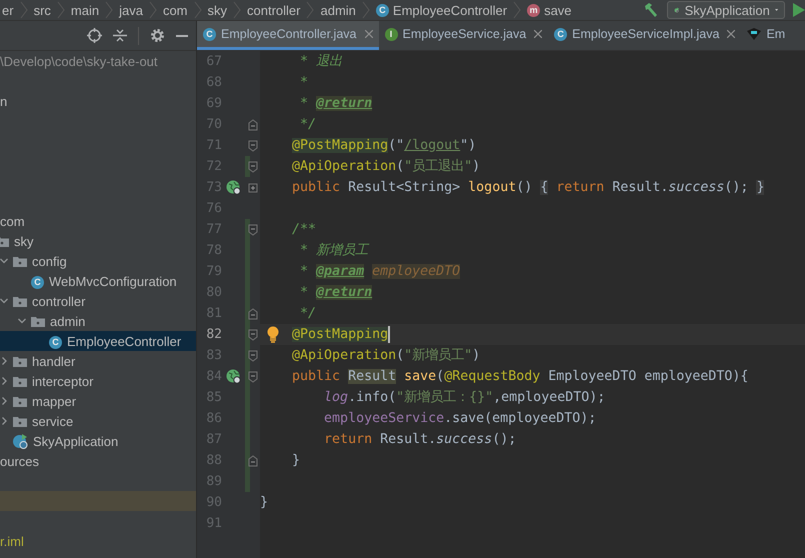 Image resolution: width=805 pixels, height=558 pixels. Describe the element at coordinates (464, 397) in the screenshot. I see `code-line: log.info("新增员工：{}",employeeDTO);` at that location.